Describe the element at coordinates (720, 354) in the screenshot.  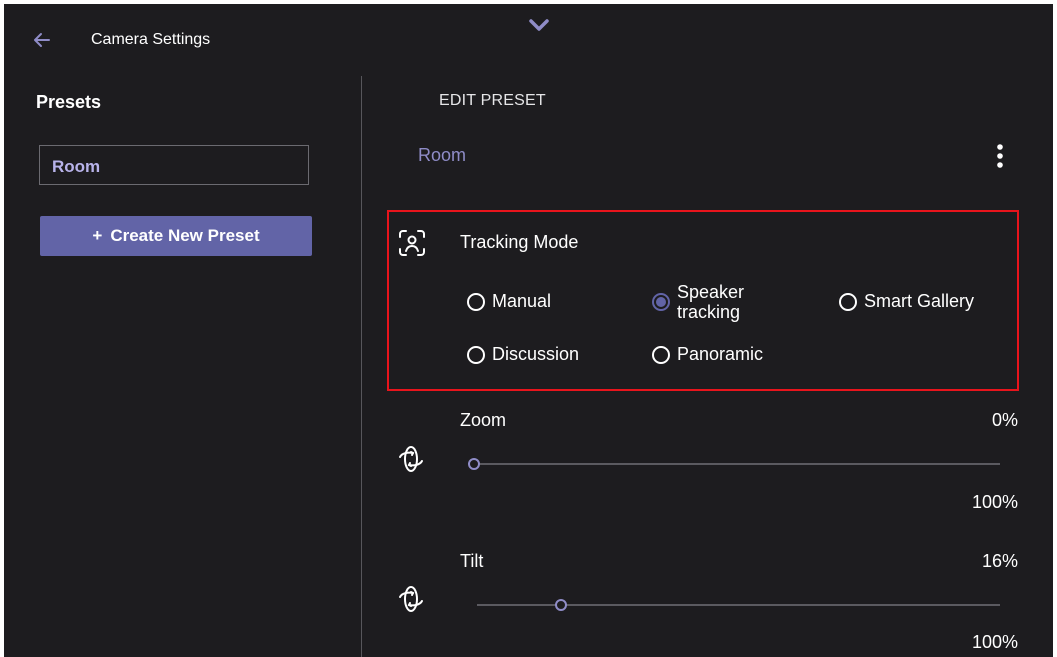
I see `radio-label-panoramic: Panoramic` at that location.